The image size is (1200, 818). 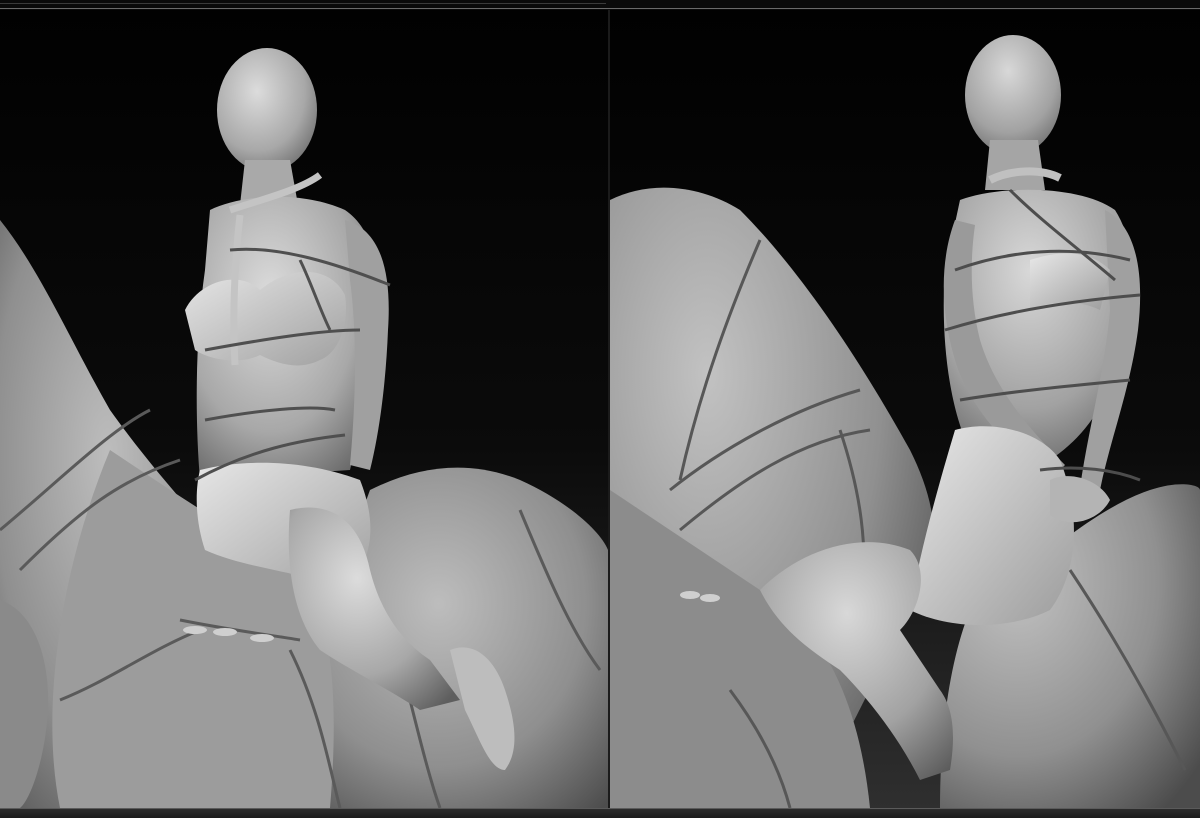 What do you see at coordinates (600, 8) in the screenshot?
I see `top-edge-line` at bounding box center [600, 8].